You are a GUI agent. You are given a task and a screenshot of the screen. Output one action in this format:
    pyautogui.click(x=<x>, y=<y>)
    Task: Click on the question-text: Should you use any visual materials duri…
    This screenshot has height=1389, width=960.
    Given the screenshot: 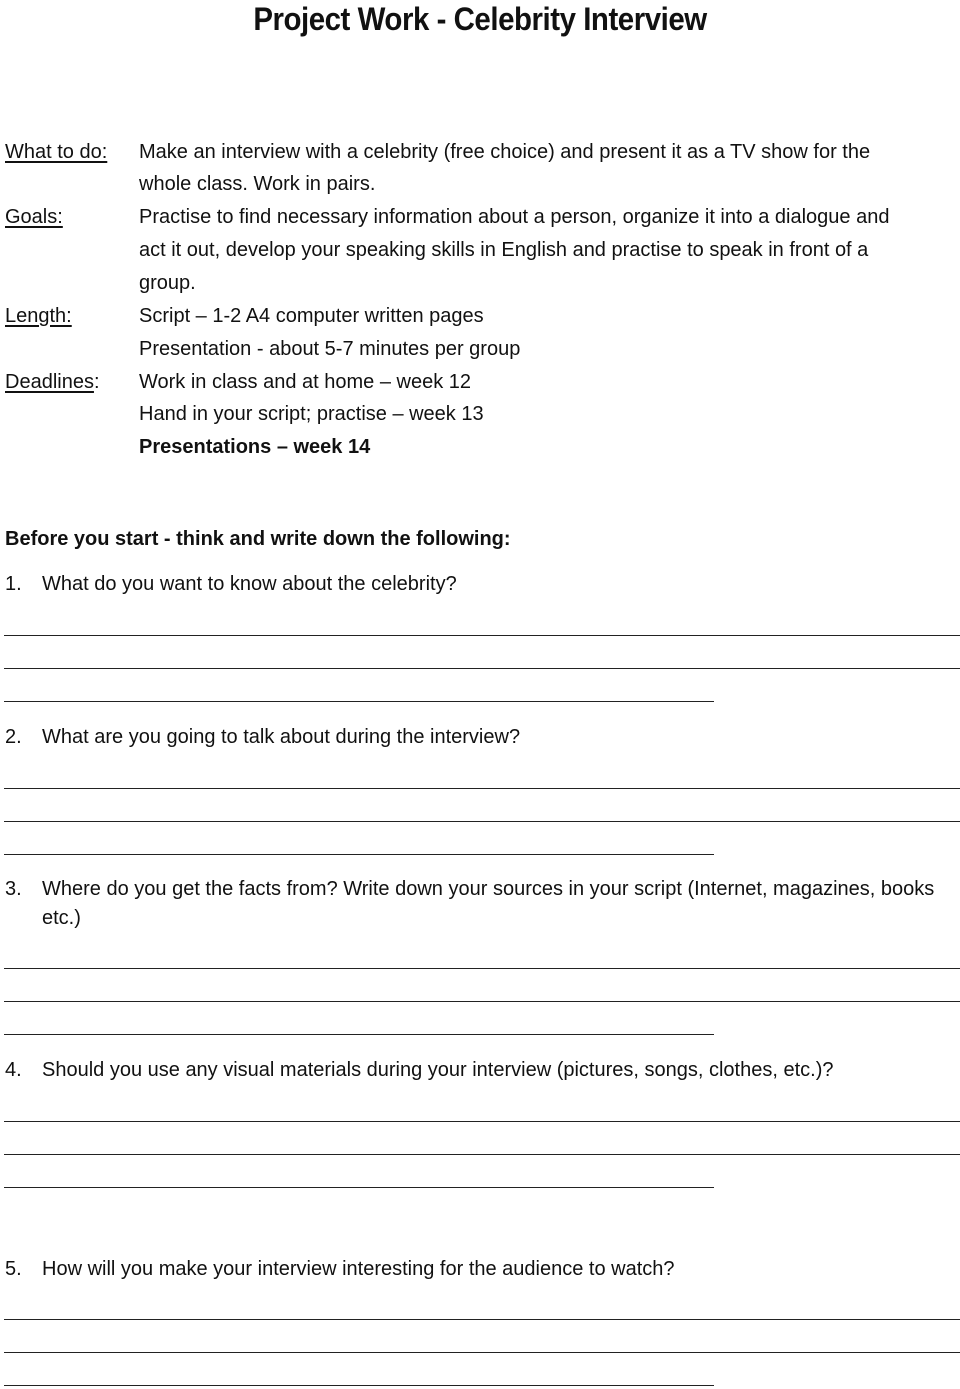 What is the action you would take?
    pyautogui.click(x=438, y=1070)
    